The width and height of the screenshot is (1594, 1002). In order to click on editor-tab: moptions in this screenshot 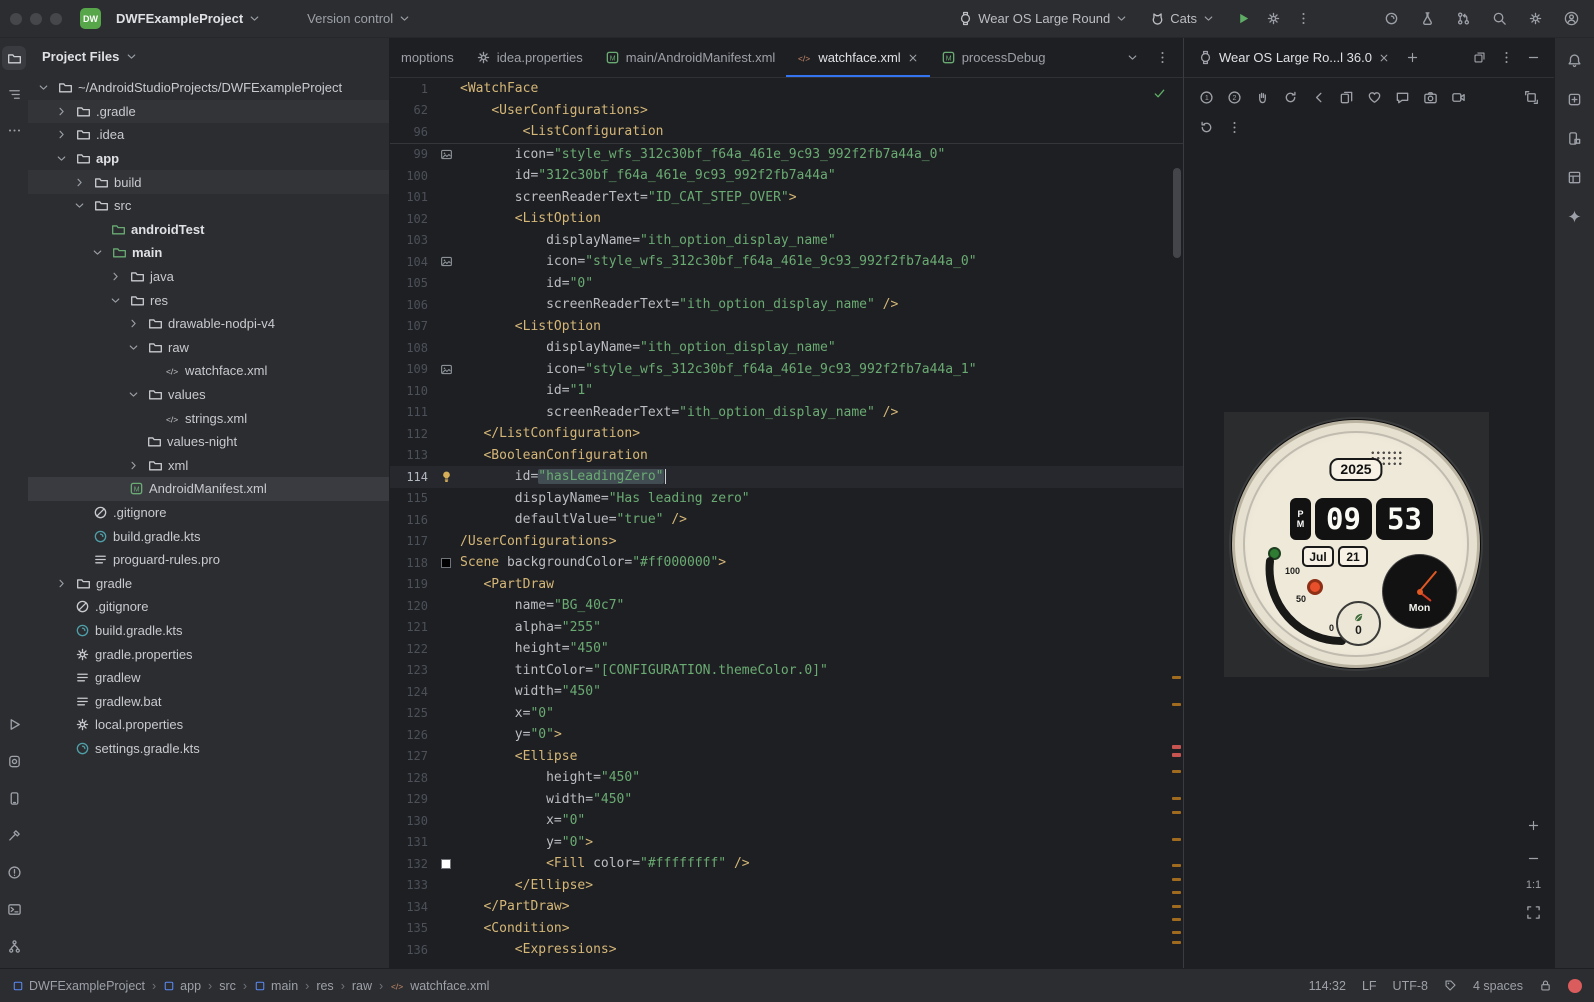, I will do `click(427, 57)`.